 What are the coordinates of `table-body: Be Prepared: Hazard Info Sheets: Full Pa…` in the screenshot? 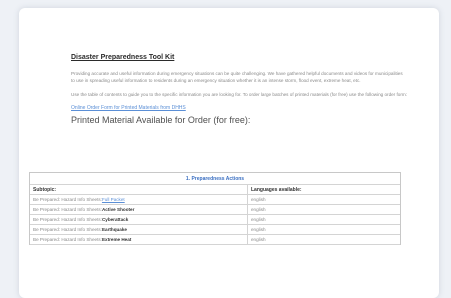 It's located at (215, 220).